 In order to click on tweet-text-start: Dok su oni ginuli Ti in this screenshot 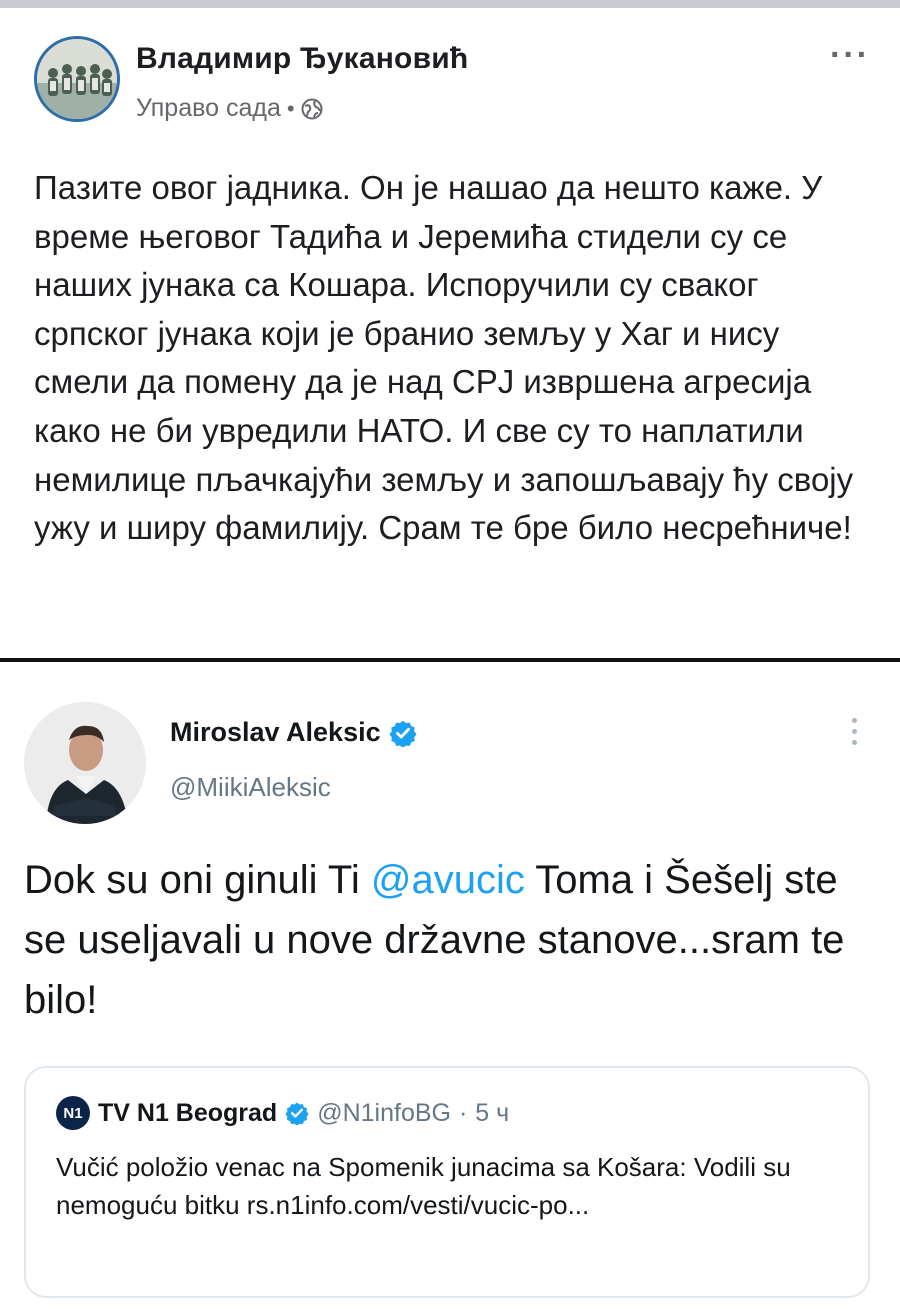, I will do `click(197, 880)`.